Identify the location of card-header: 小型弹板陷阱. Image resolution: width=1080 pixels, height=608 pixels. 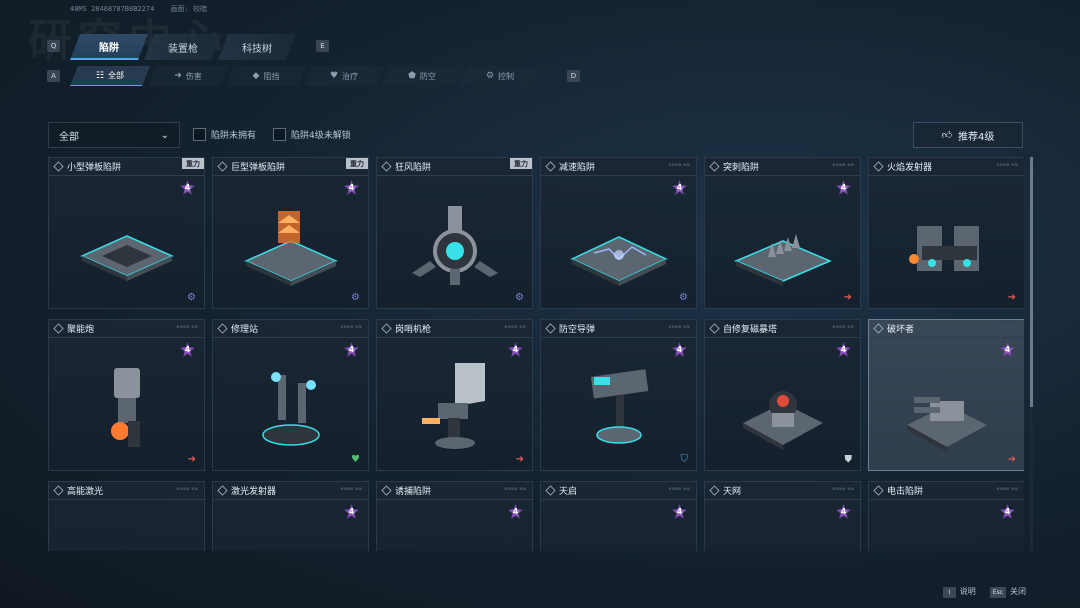
(126, 167).